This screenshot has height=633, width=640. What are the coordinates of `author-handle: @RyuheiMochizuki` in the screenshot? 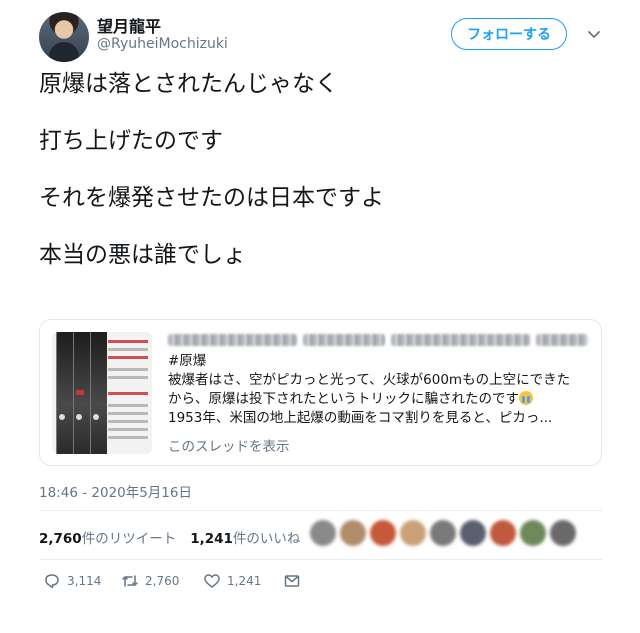 It's located at (162, 44).